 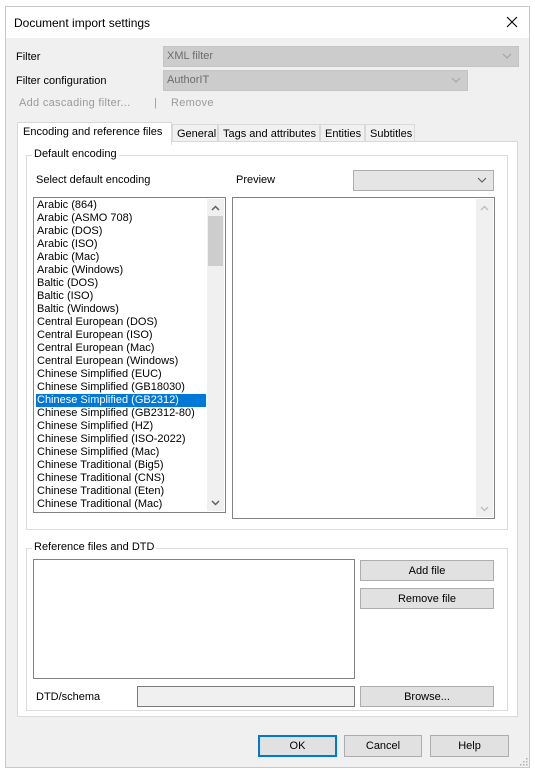 I want to click on default-encoding-legend: Default encoding, so click(x=75, y=154).